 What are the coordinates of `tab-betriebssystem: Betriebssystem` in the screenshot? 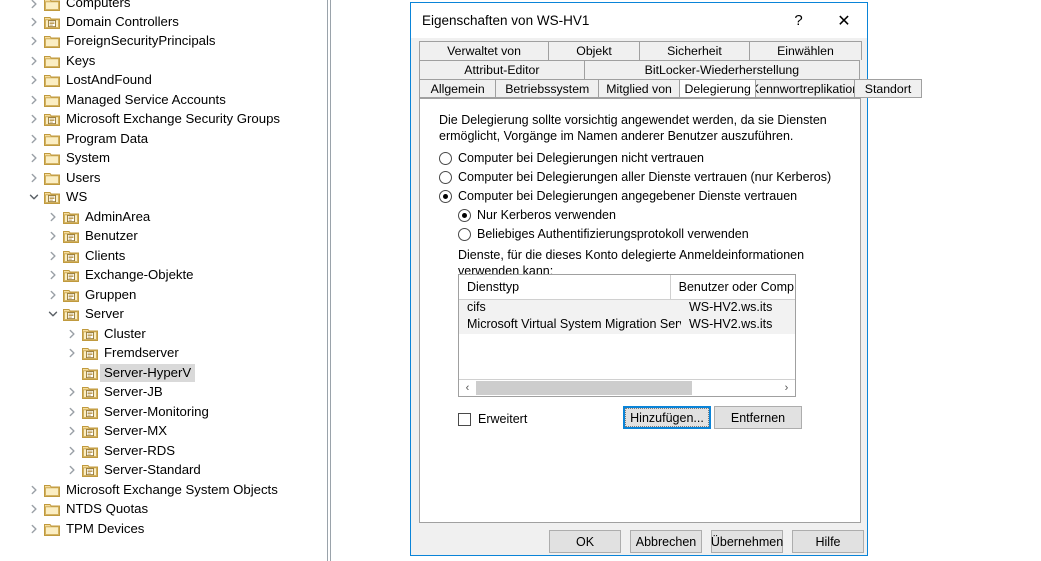 It's located at (547, 88).